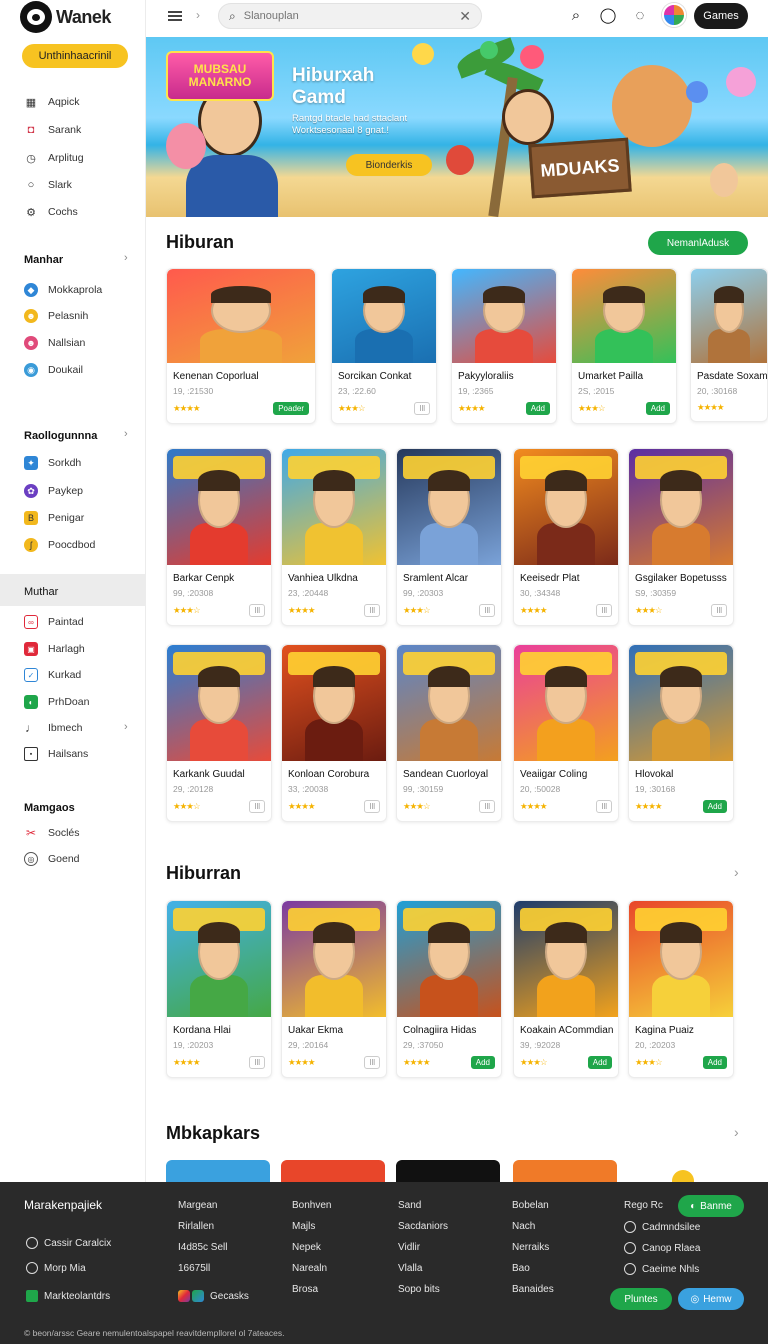  What do you see at coordinates (303, 1226) in the screenshot?
I see `footer-link: Majls` at bounding box center [303, 1226].